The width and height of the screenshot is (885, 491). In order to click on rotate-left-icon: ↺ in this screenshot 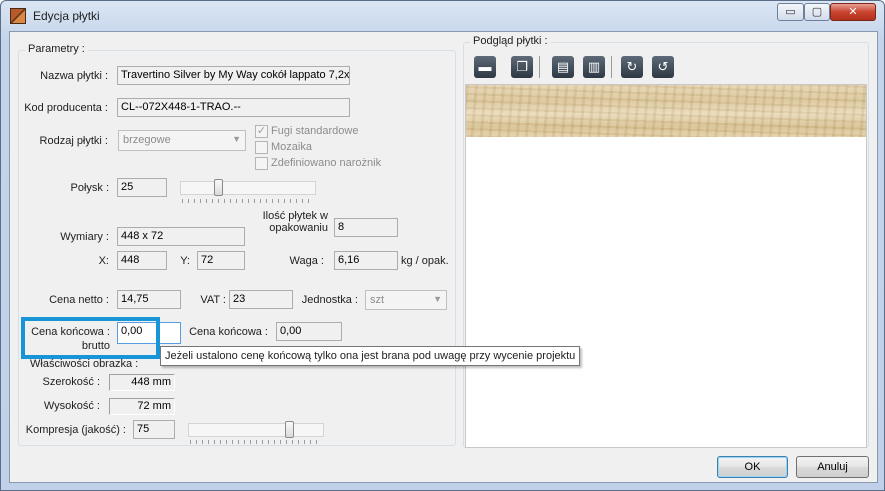, I will do `click(663, 67)`.